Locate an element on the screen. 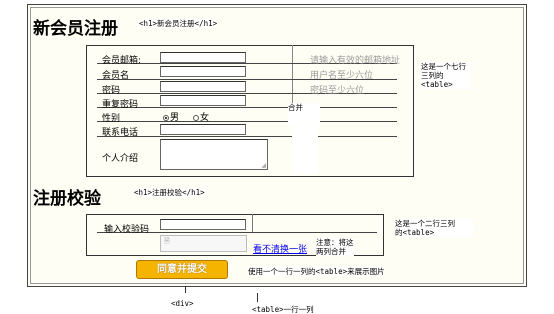 This screenshot has height=314, width=554. radio-male is located at coordinates (166, 117).